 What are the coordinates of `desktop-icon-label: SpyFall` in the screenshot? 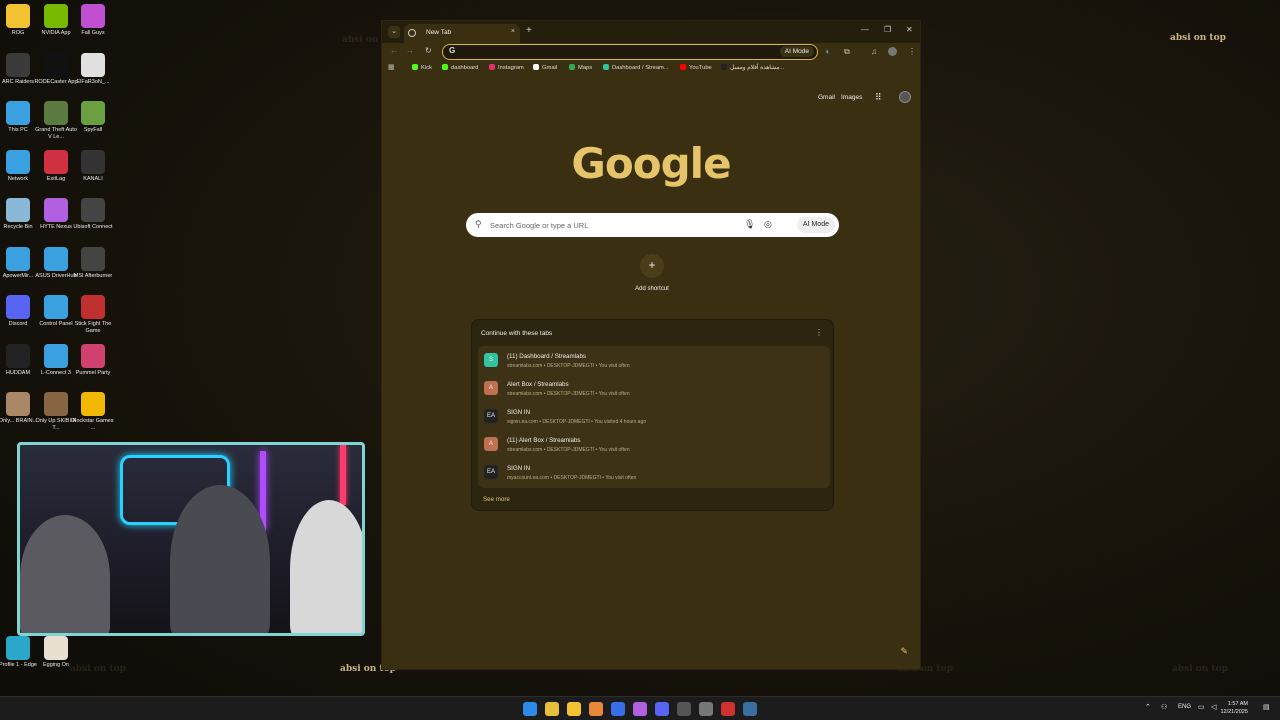 It's located at (93, 130).